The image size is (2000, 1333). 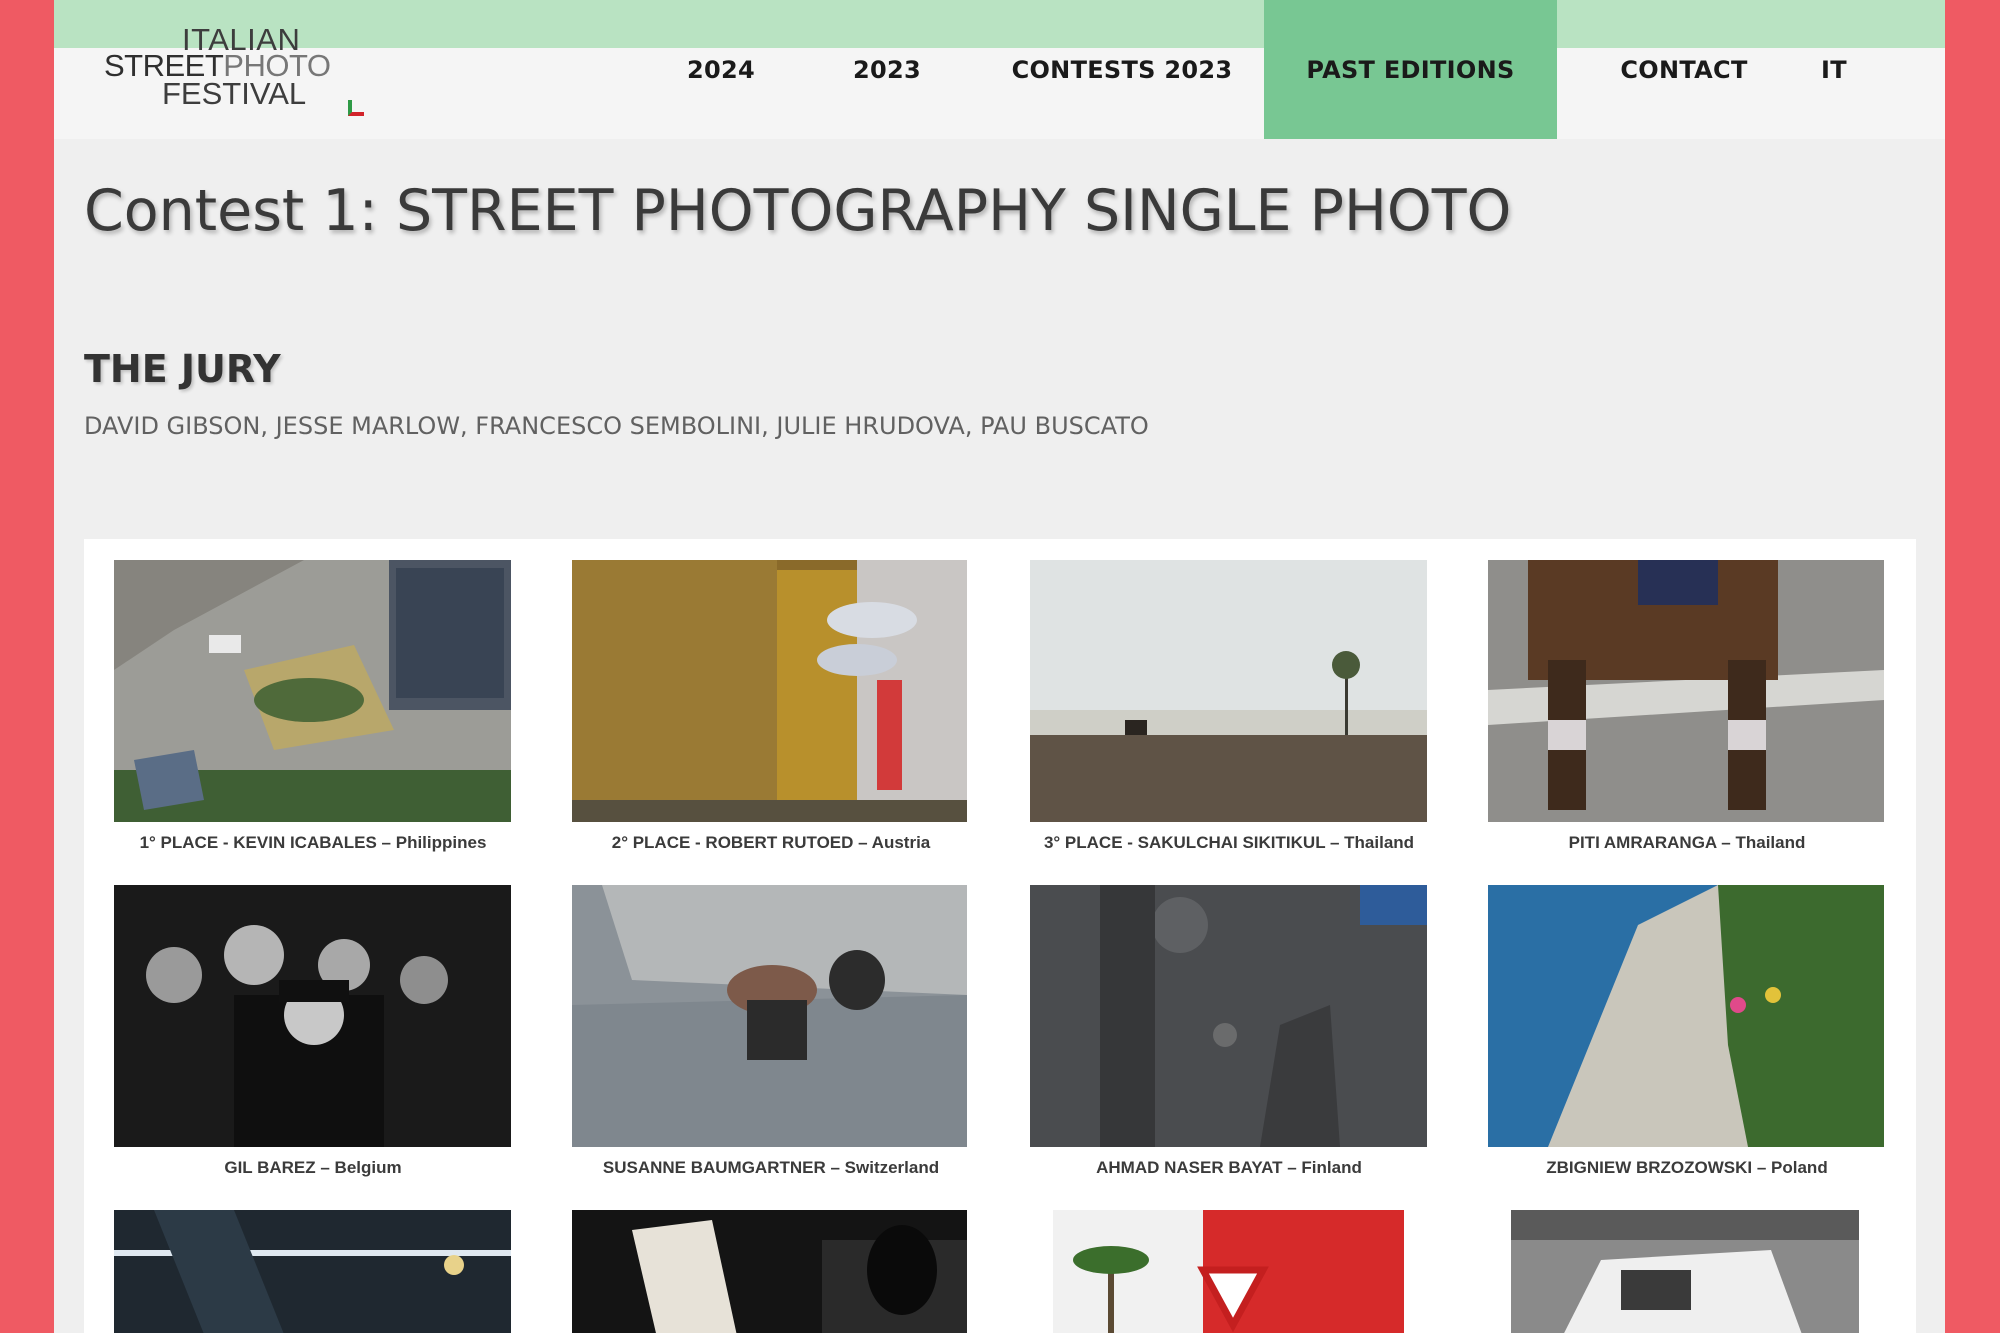 What do you see at coordinates (1410, 69) in the screenshot?
I see `nav-item-past-editions: PAST EDITIONS` at bounding box center [1410, 69].